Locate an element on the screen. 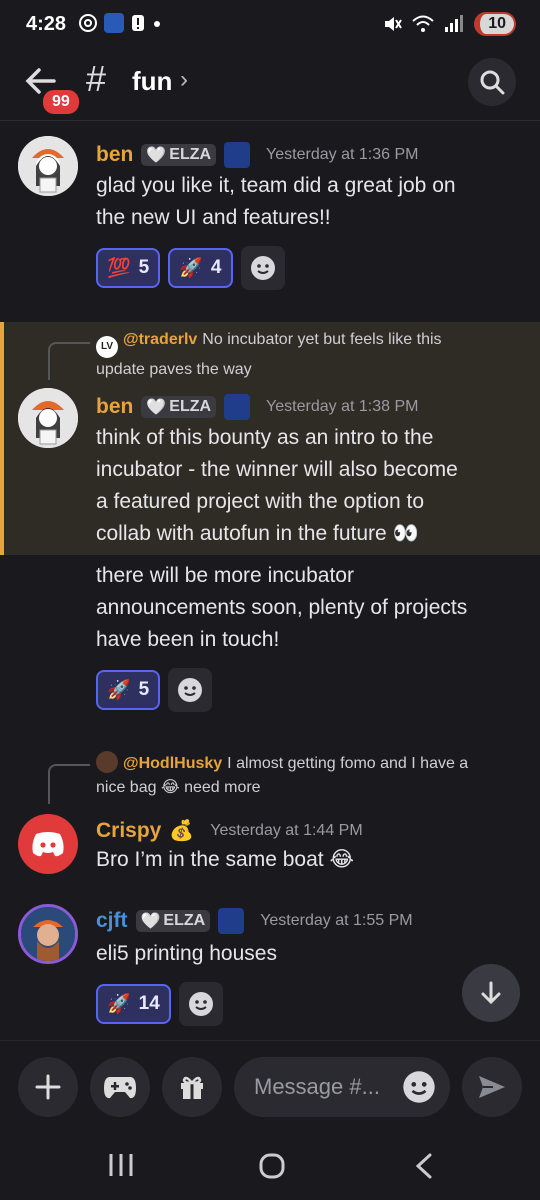 This screenshot has width=540, height=1200. timestamp: Yesterday at 1:44 PM is located at coordinates (286, 830).